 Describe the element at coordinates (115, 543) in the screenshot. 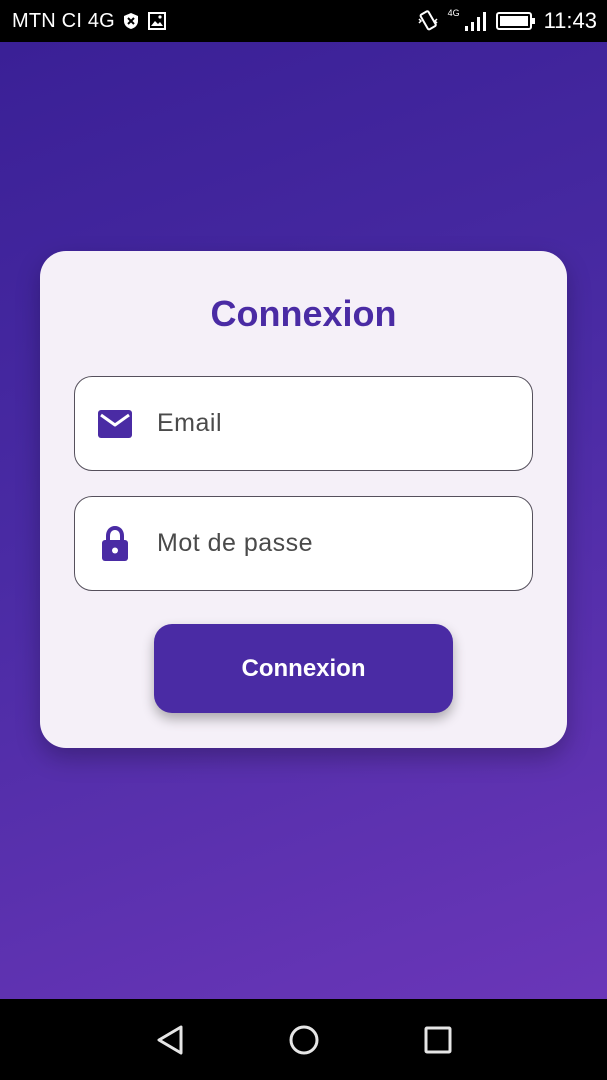

I see `lock-icon` at that location.